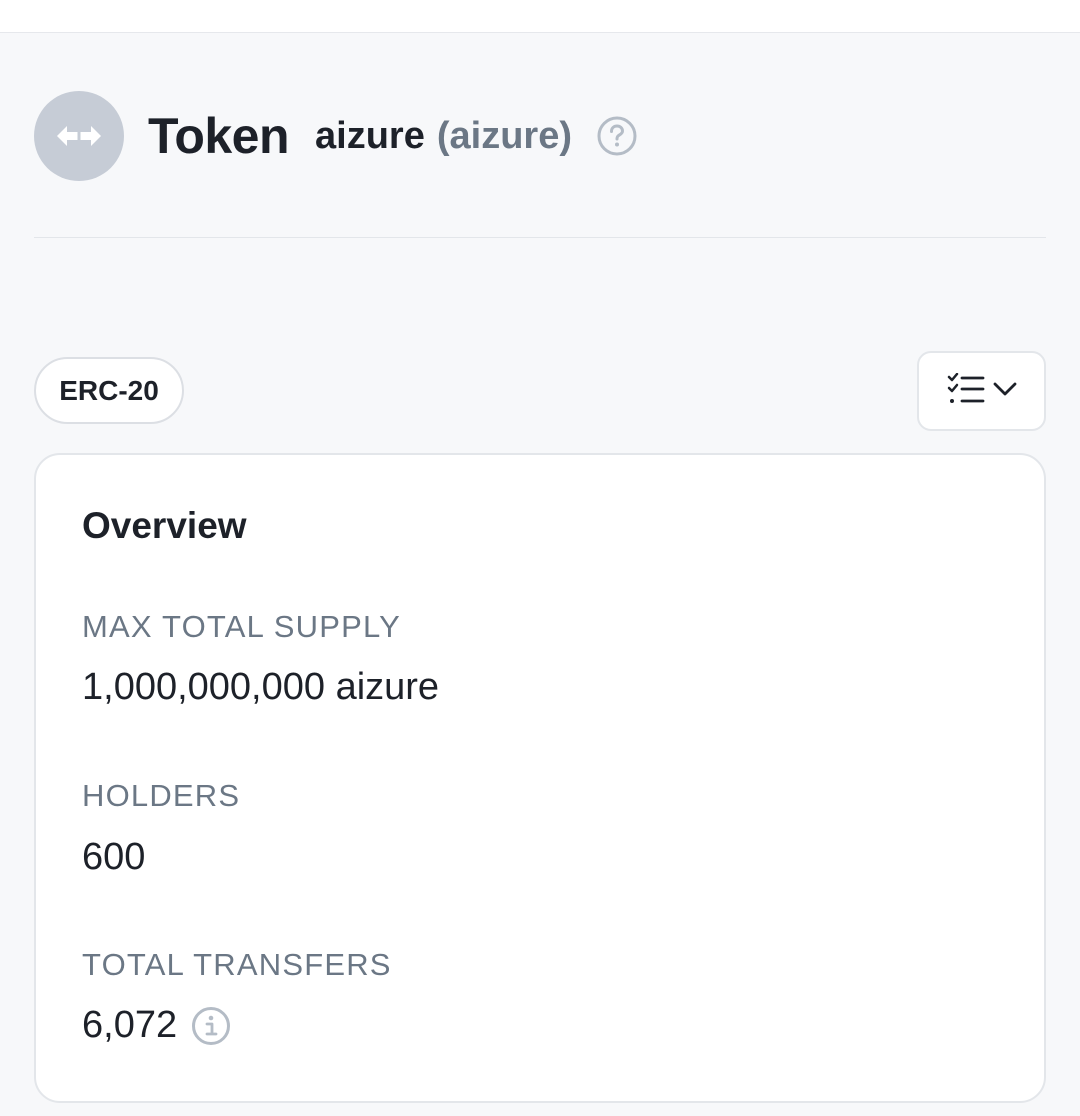  I want to click on page-title: Token, so click(219, 136).